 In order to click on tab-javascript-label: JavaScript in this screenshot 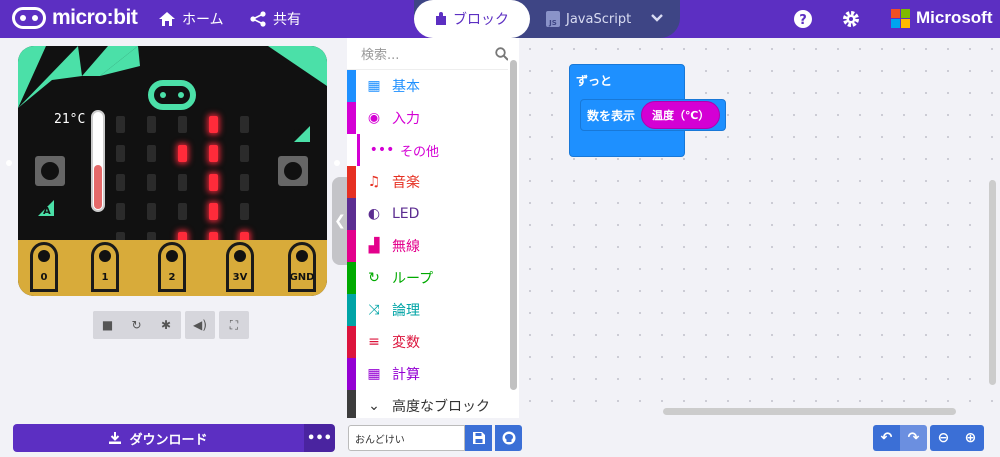, I will do `click(599, 19)`.